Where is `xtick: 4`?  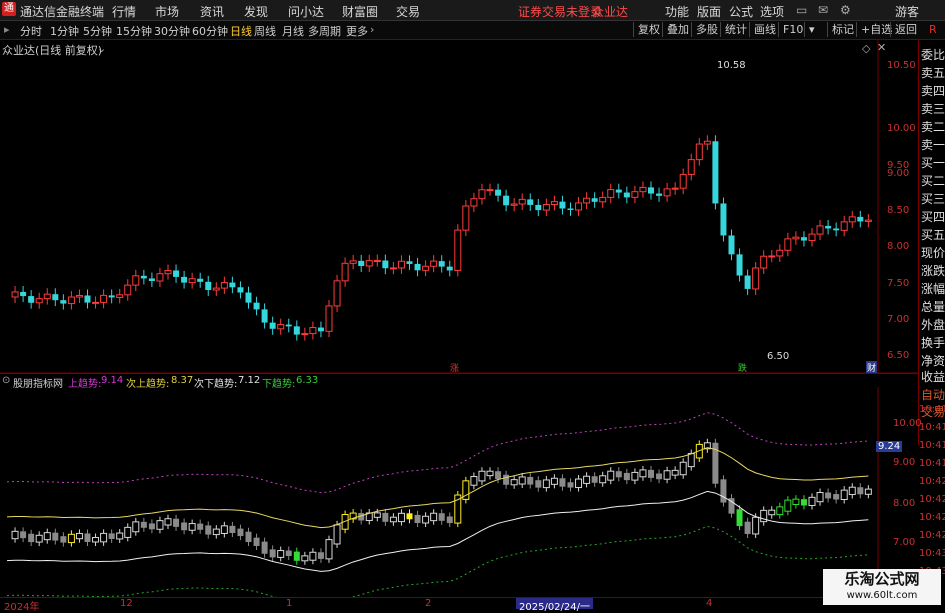
xtick: 4 is located at coordinates (709, 603).